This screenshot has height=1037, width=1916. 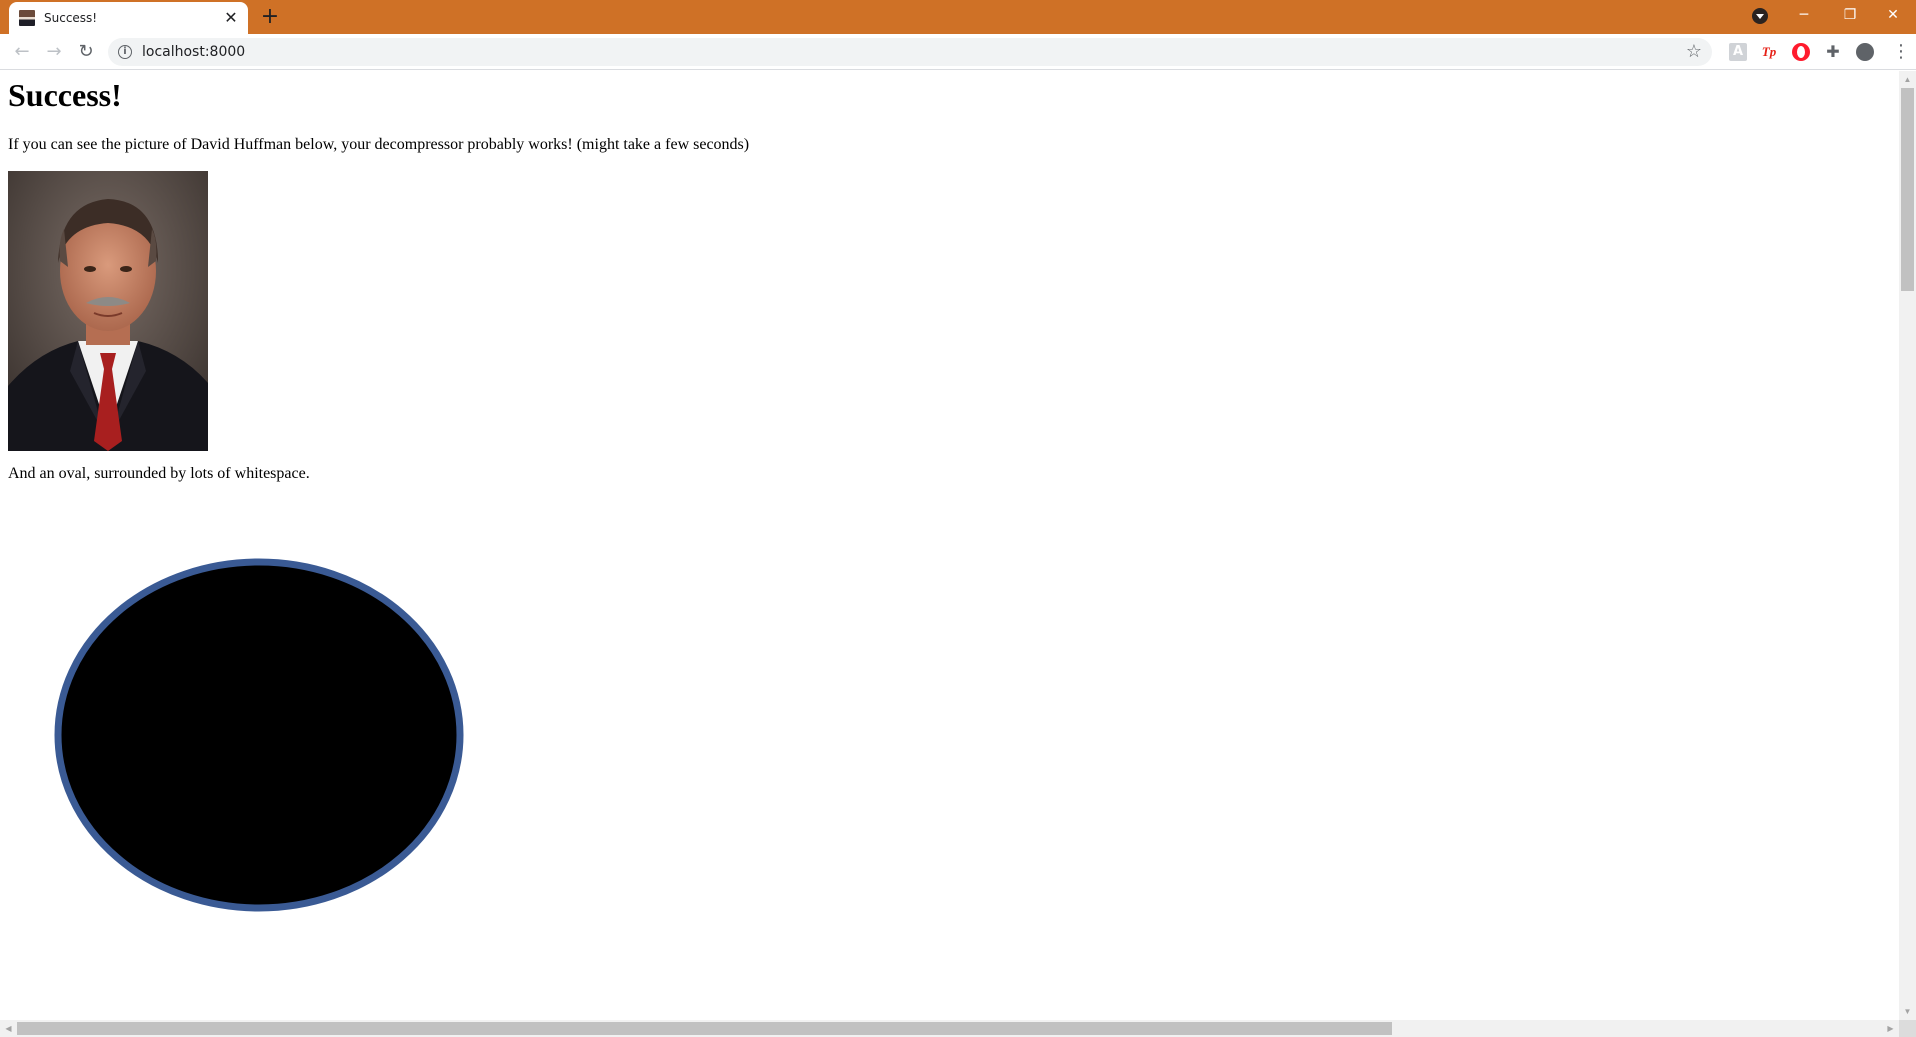 I want to click on info-icon: i, so click(x=125, y=52).